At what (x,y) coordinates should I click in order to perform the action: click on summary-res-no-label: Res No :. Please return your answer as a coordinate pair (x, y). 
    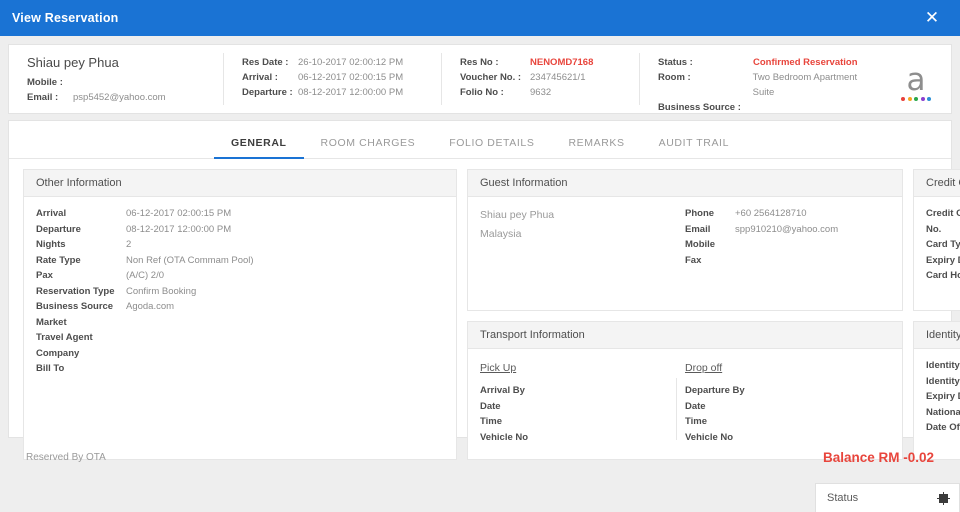
    Looking at the image, I should click on (479, 62).